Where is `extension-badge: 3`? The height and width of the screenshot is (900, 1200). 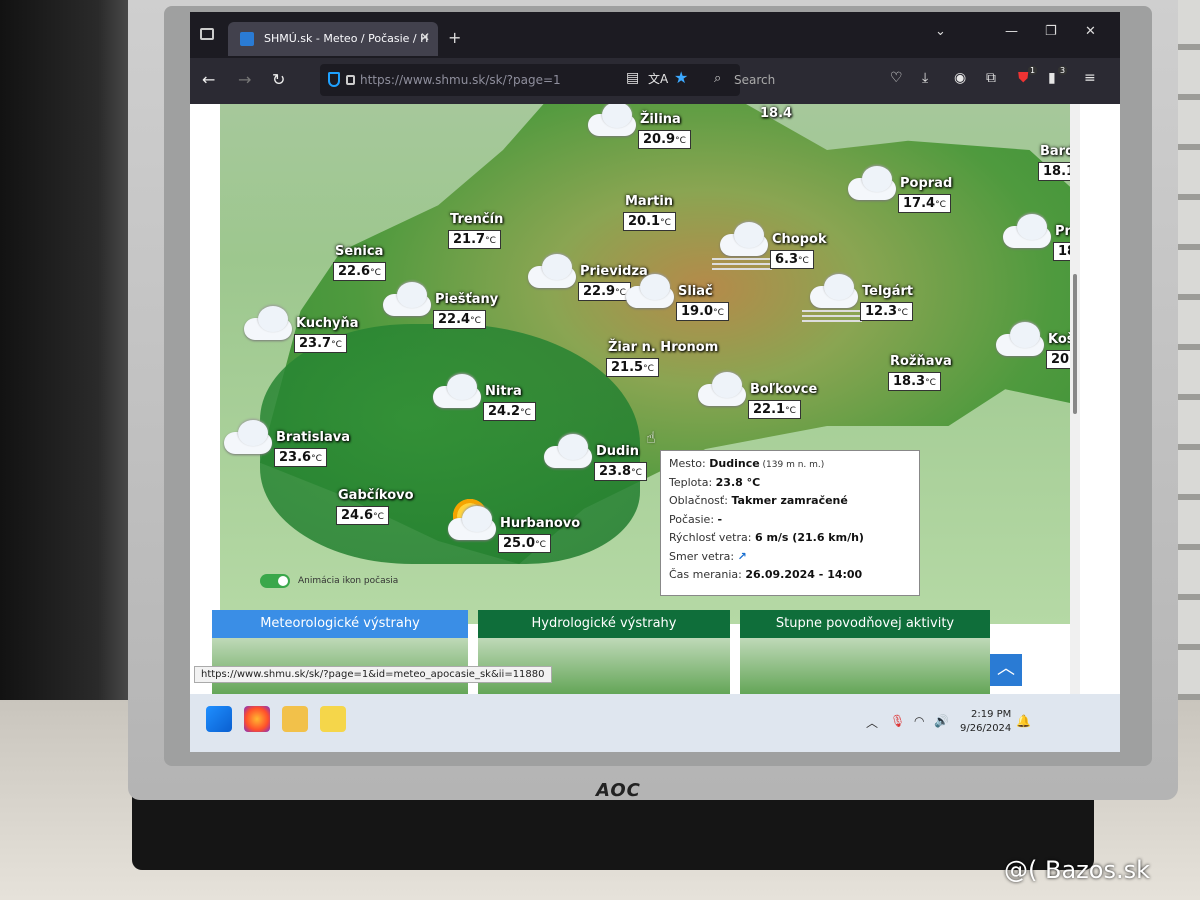 extension-badge: 3 is located at coordinates (1063, 70).